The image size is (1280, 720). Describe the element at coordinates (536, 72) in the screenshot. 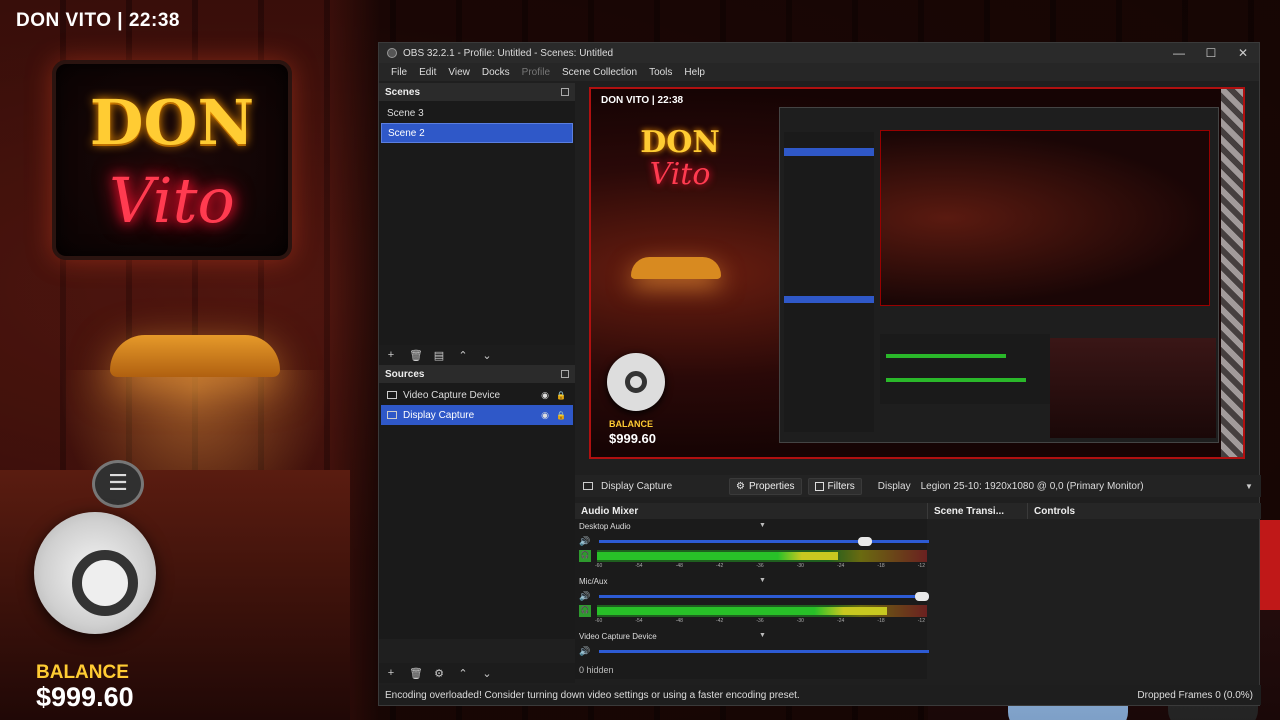

I see `menu-profile: Profile` at that location.